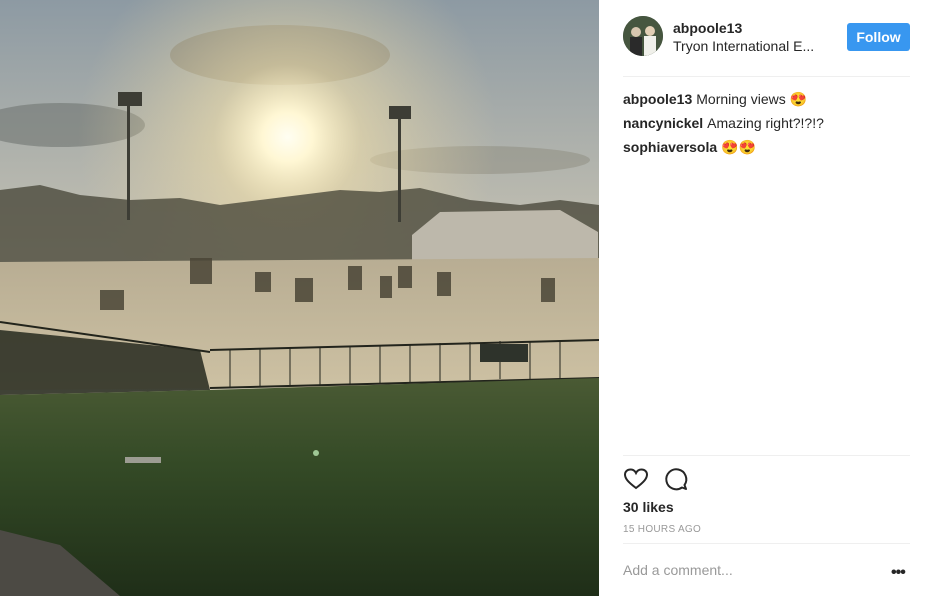 Image resolution: width=934 pixels, height=596 pixels. I want to click on add-comment-input, so click(743, 570).